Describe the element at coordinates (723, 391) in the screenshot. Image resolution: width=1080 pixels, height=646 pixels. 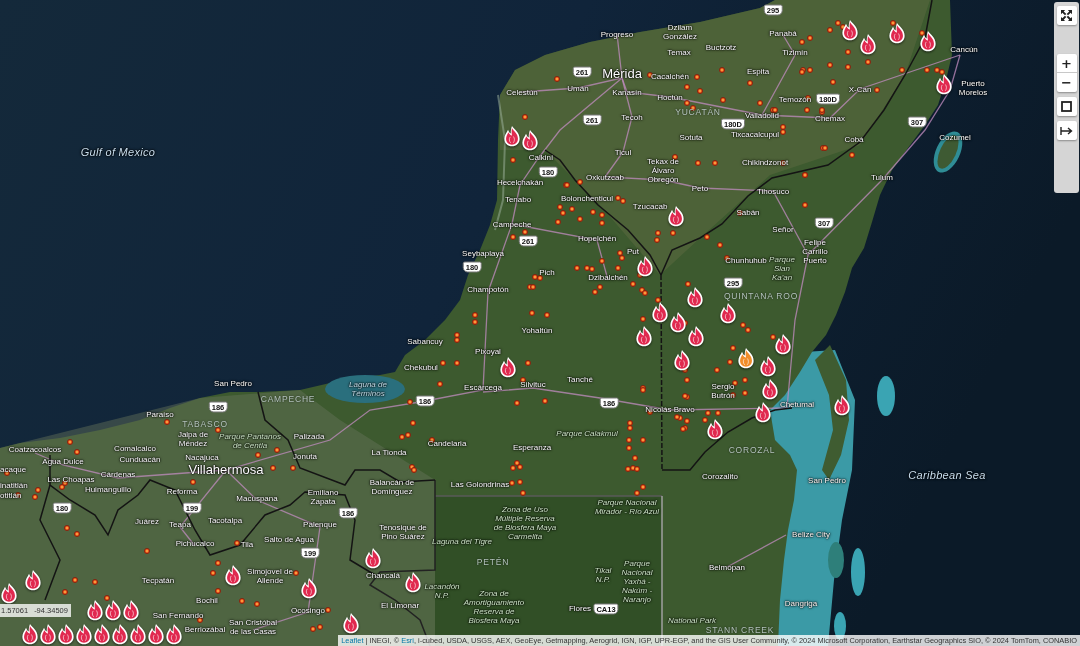
I see `place-label: Sergio Butrón` at that location.